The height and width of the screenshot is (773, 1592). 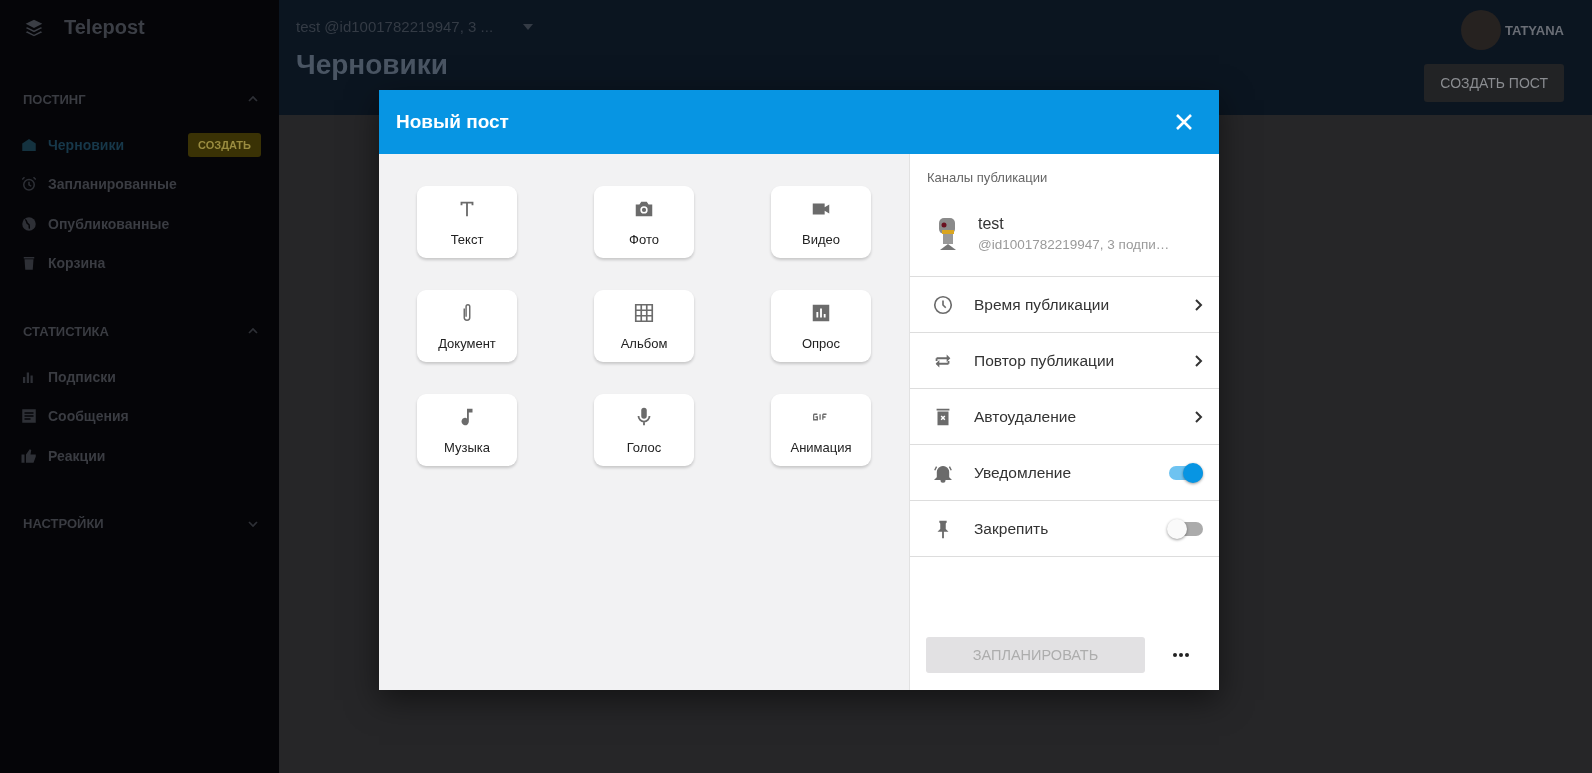 What do you see at coordinates (644, 430) in the screenshot?
I see `post-type-button: Голос` at bounding box center [644, 430].